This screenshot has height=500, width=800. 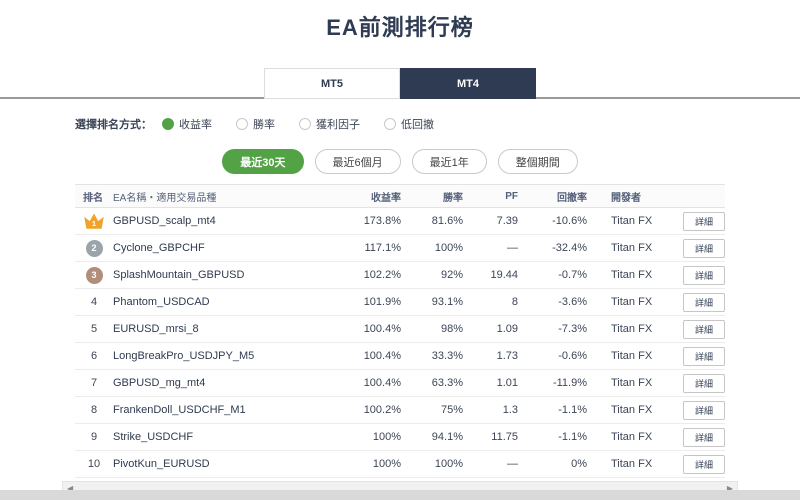 I want to click on ea-name: PivotKun_EURUSD, so click(x=227, y=464).